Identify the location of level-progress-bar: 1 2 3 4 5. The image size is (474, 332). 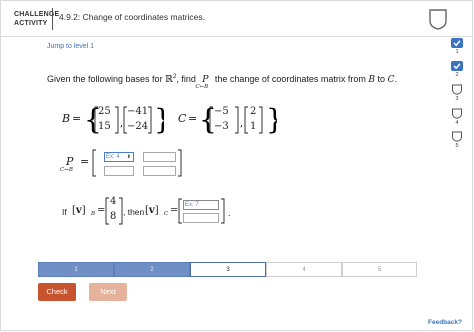
(227, 269).